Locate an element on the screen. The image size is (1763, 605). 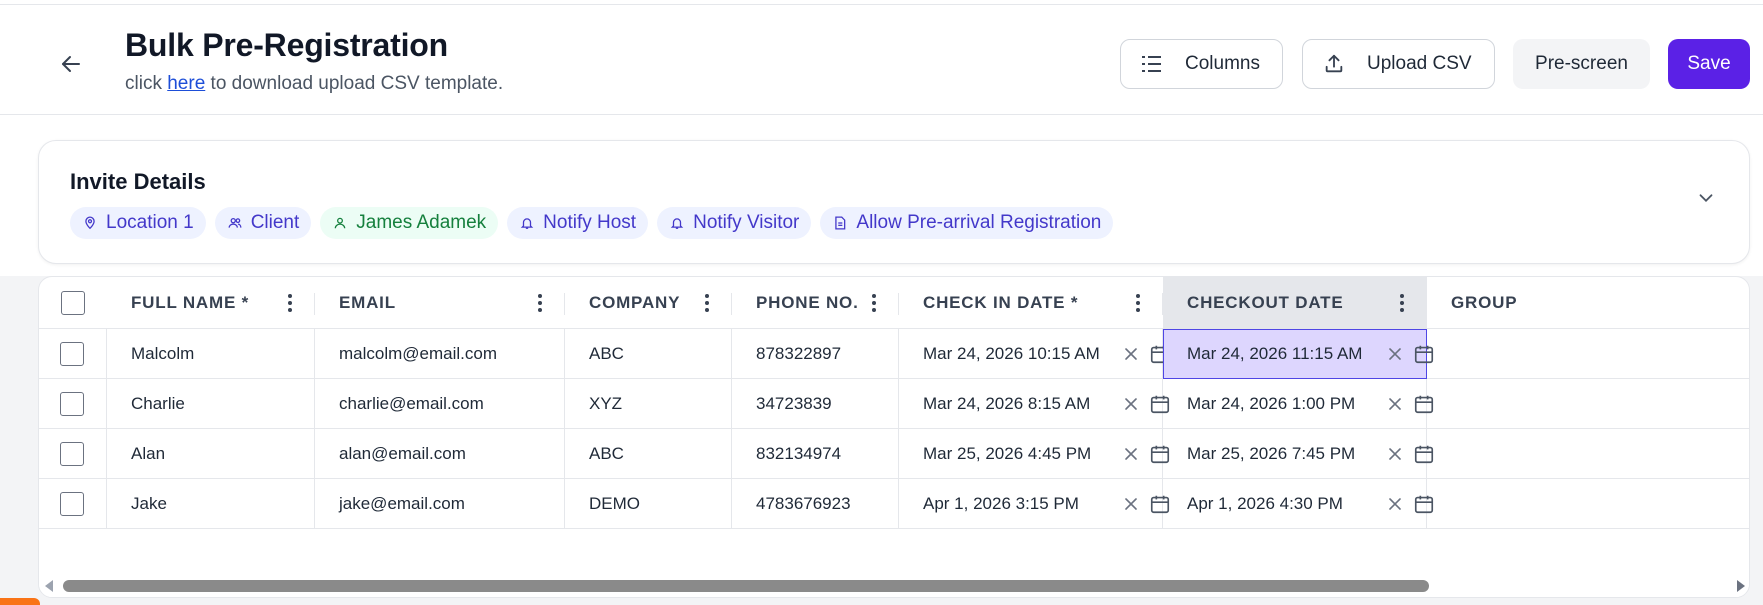
cell-company: XYZ is located at coordinates (648, 404).